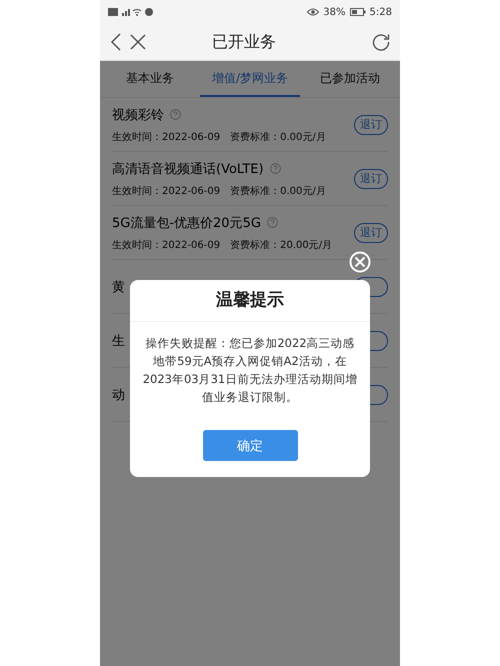  I want to click on service-name: 5G流量包-优惠价20元5G, so click(186, 223).